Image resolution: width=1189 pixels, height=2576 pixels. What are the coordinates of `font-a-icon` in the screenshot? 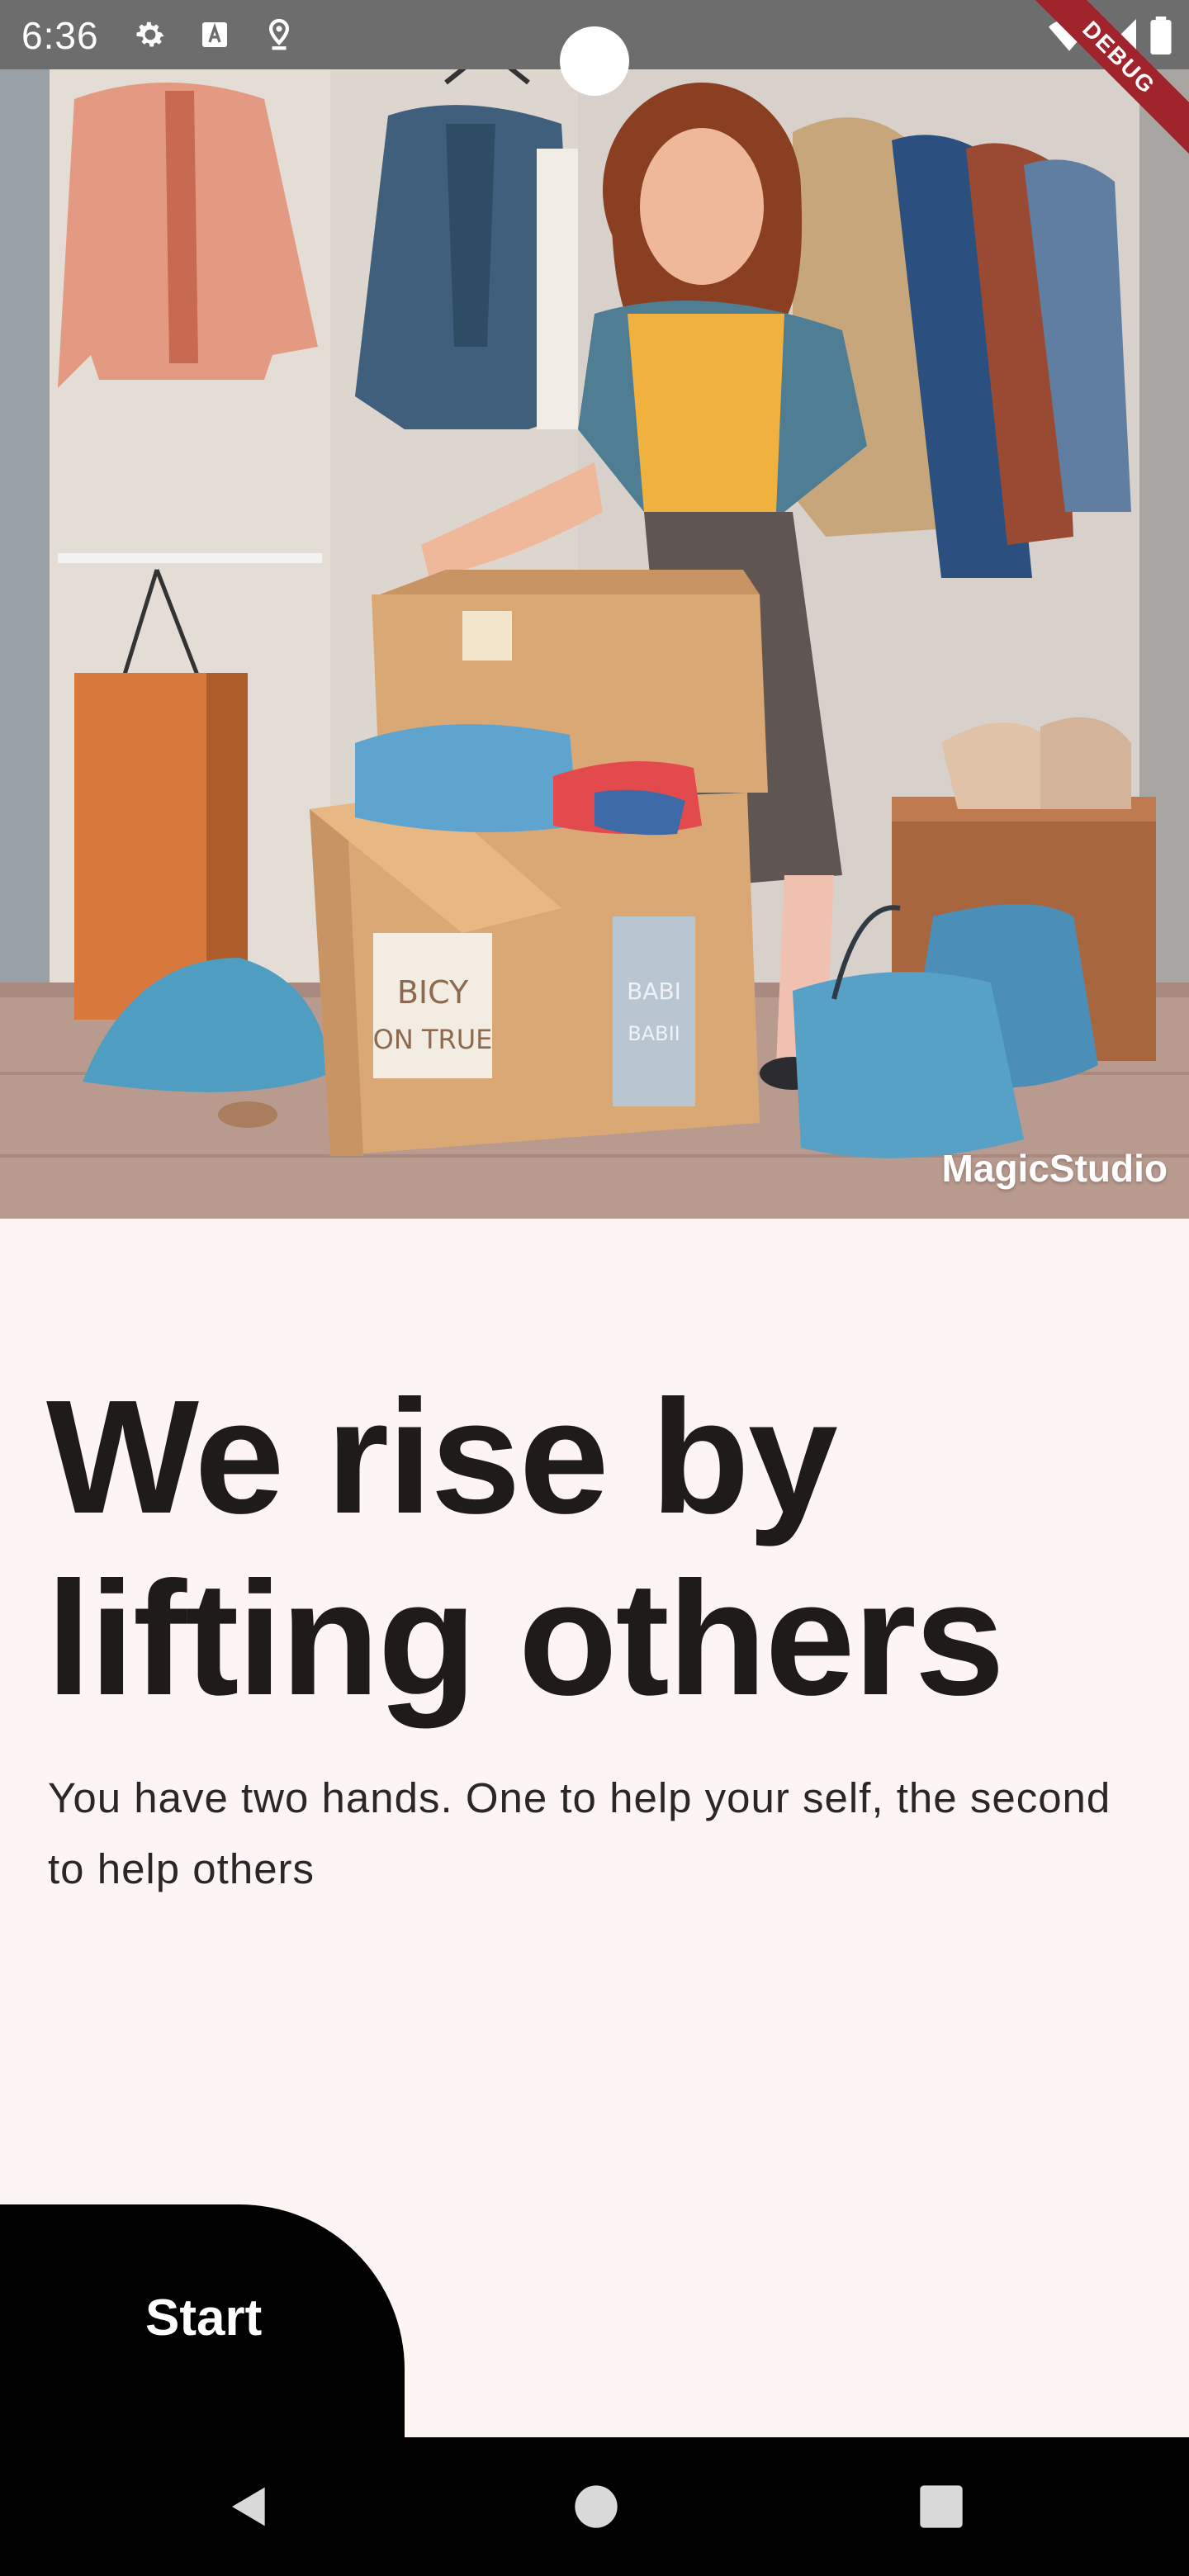 It's located at (215, 35).